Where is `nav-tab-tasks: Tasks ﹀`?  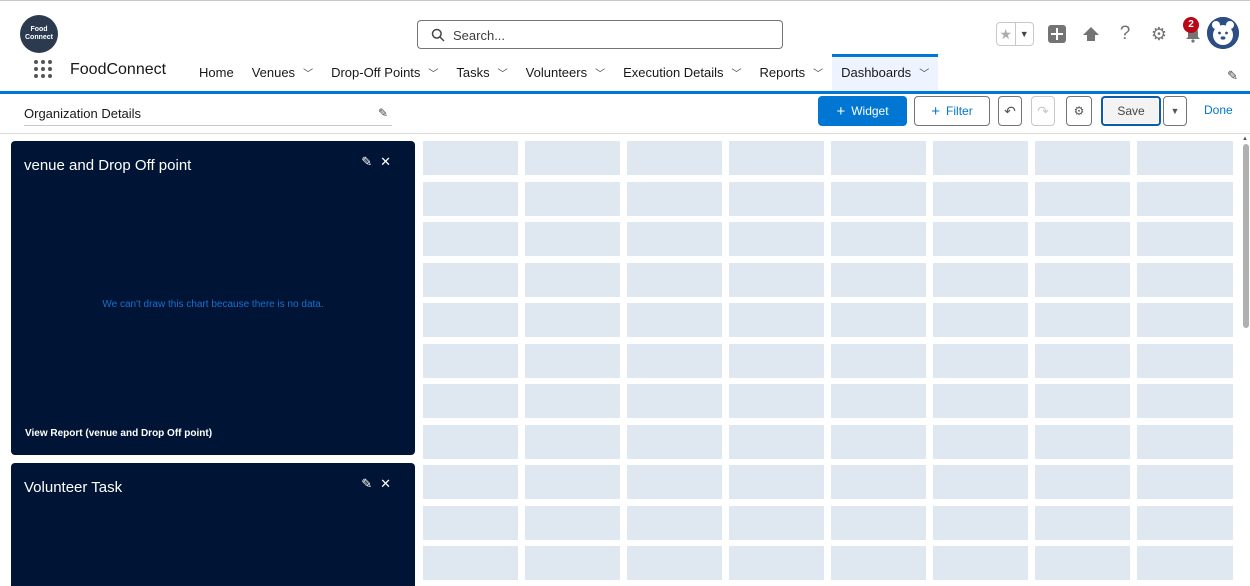 nav-tab-tasks: Tasks ﹀ is located at coordinates (481, 72).